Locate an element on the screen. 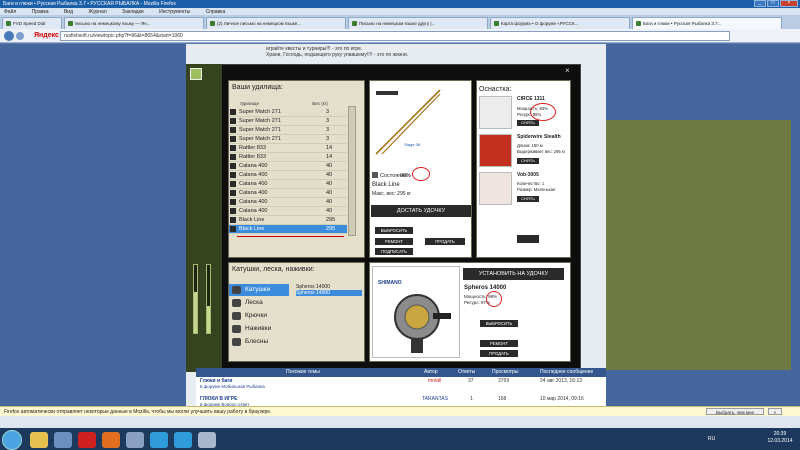  language-indicator: RU is located at coordinates (711, 439).